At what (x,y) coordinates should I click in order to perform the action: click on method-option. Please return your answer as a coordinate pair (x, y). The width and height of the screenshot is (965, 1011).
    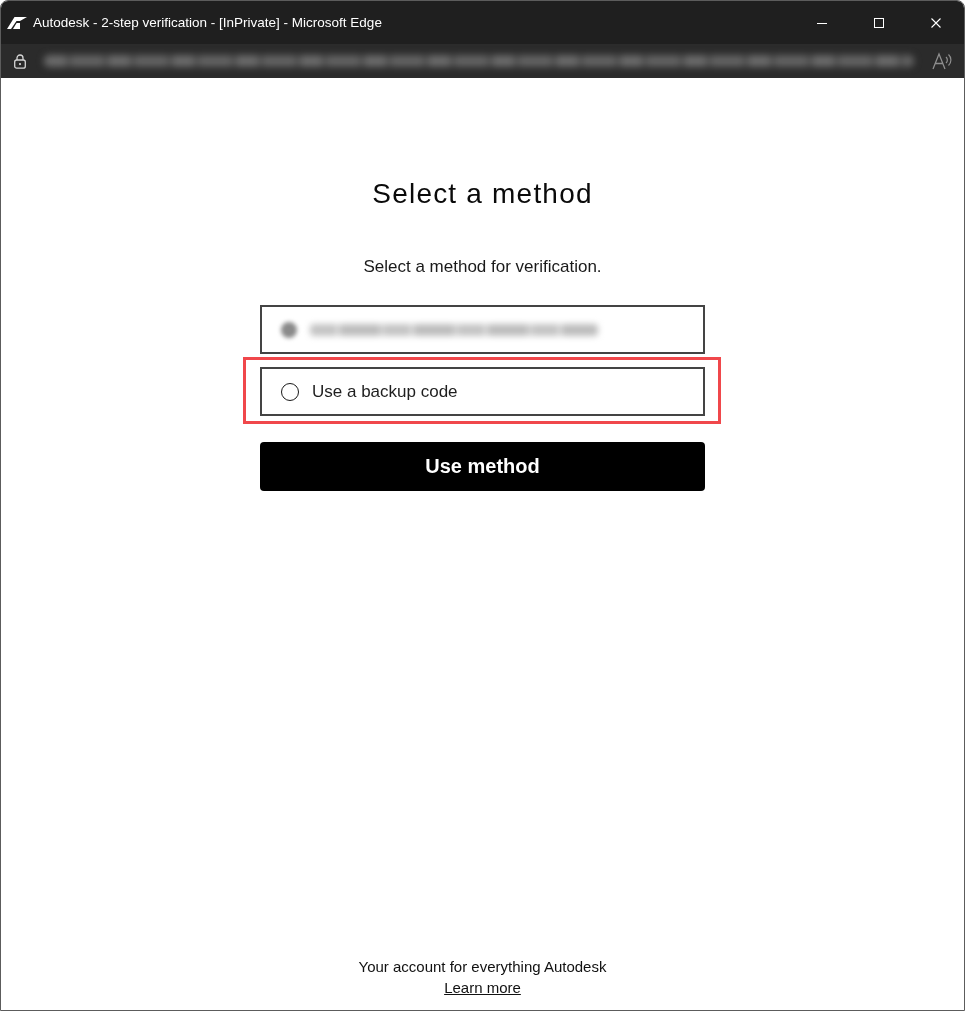
    Looking at the image, I should click on (482, 329).